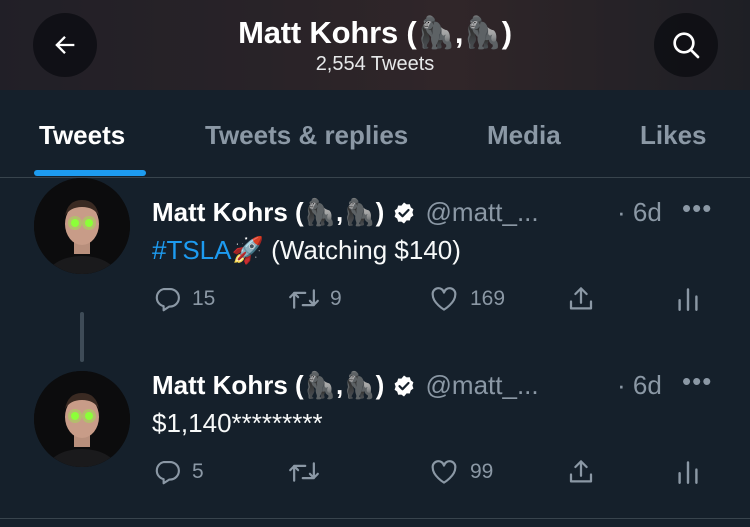 This screenshot has height=527, width=750. Describe the element at coordinates (90, 173) in the screenshot. I see `active-tab-indicator` at that location.